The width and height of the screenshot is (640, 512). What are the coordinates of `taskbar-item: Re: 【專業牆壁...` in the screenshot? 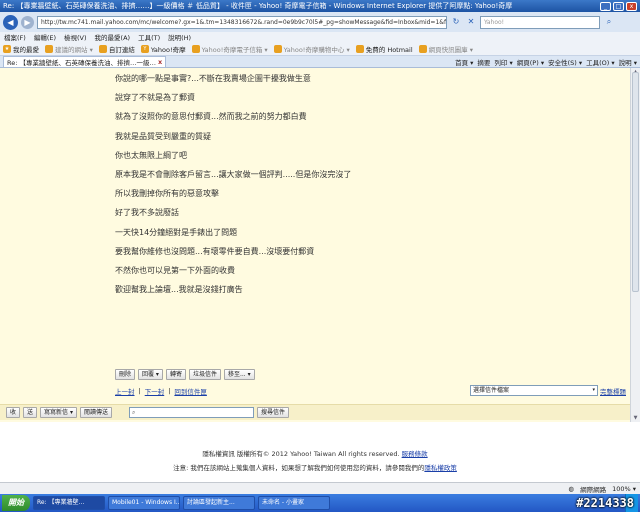 It's located at (69, 503).